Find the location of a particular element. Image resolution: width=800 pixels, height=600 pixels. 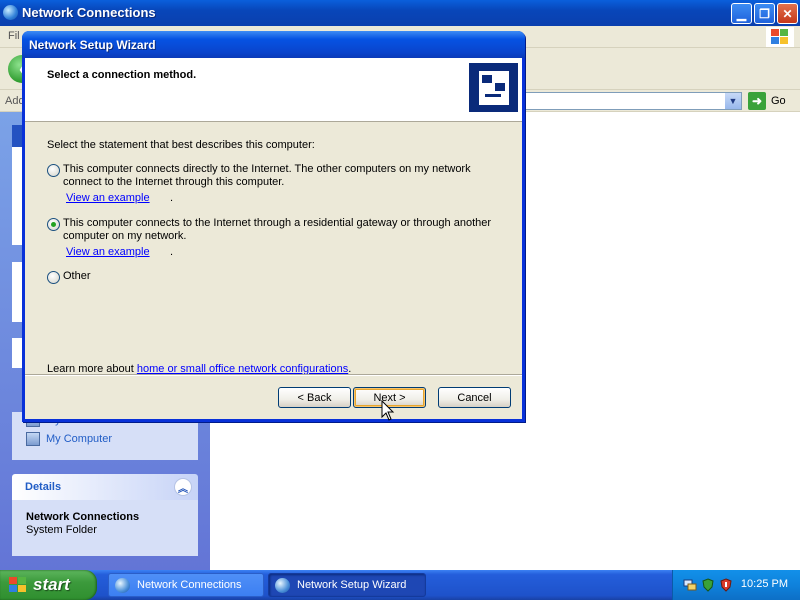

dialog-titlebar: Network Setup Wizard is located at coordinates (273, 44).